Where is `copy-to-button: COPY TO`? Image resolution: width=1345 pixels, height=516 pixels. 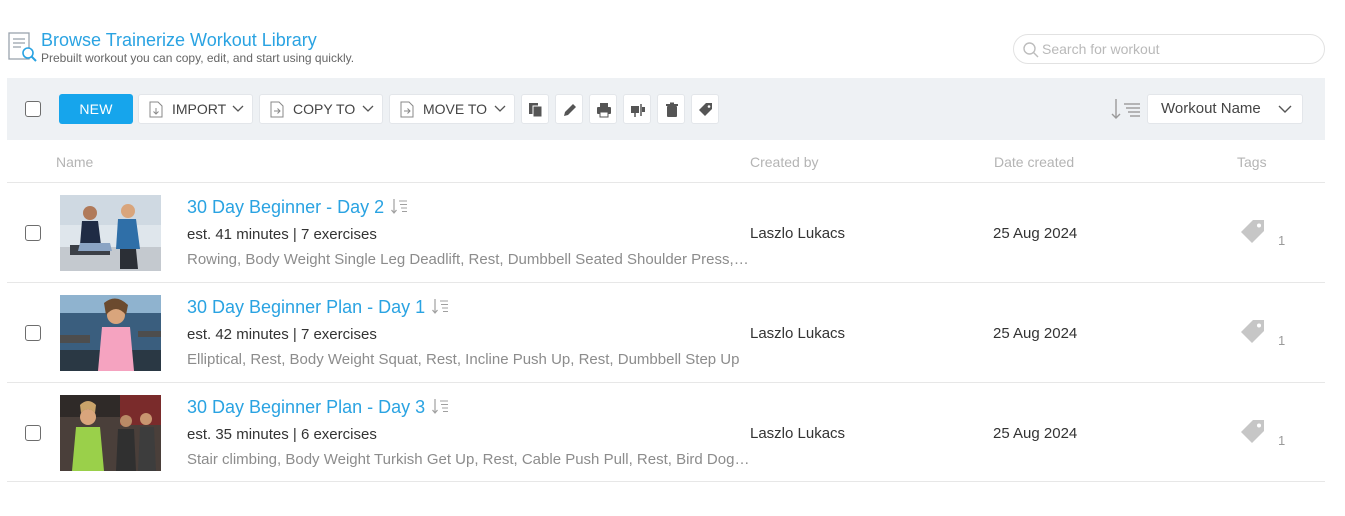 copy-to-button: COPY TO is located at coordinates (321, 109).